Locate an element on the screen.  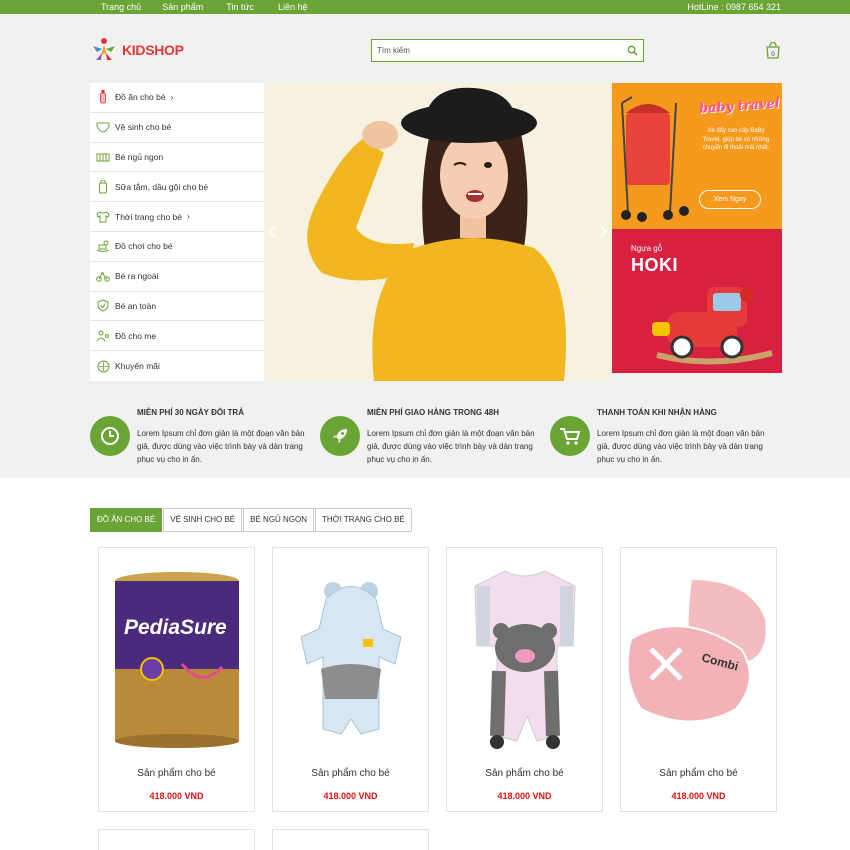
tab-fashion: THỜI TRANG CHO BÉ is located at coordinates (363, 520).